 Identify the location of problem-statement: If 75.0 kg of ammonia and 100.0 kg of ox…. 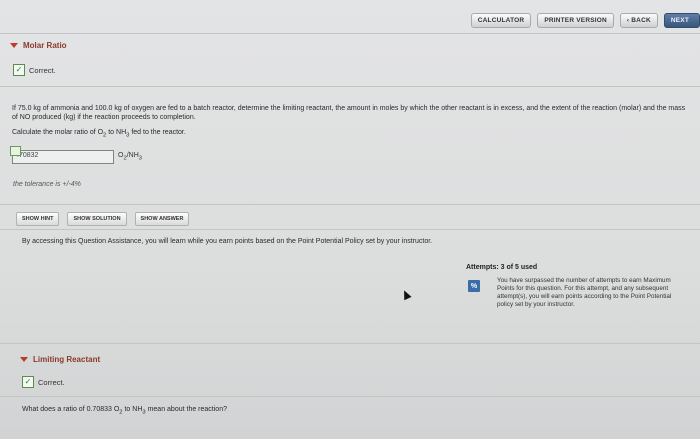
(349, 113).